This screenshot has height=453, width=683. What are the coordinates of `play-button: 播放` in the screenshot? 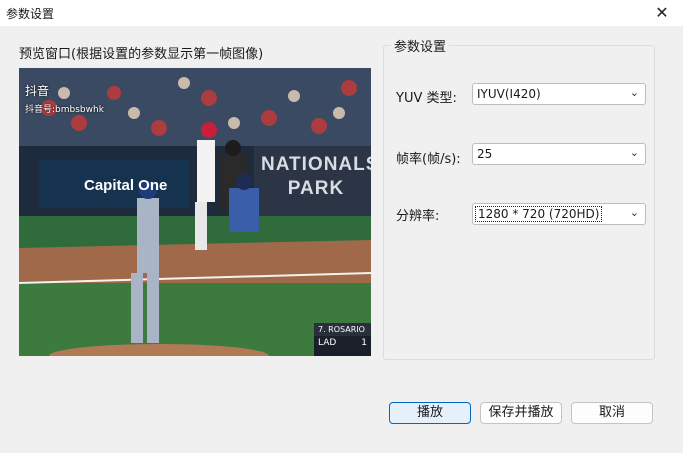 It's located at (430, 413).